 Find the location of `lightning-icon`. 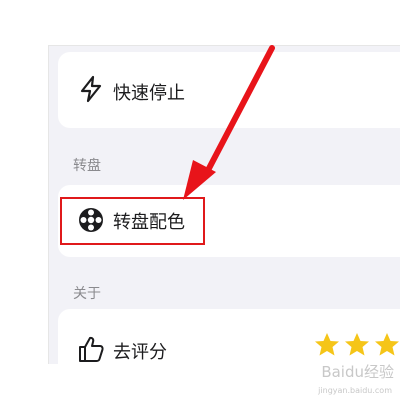

lightning-icon is located at coordinates (91, 89).